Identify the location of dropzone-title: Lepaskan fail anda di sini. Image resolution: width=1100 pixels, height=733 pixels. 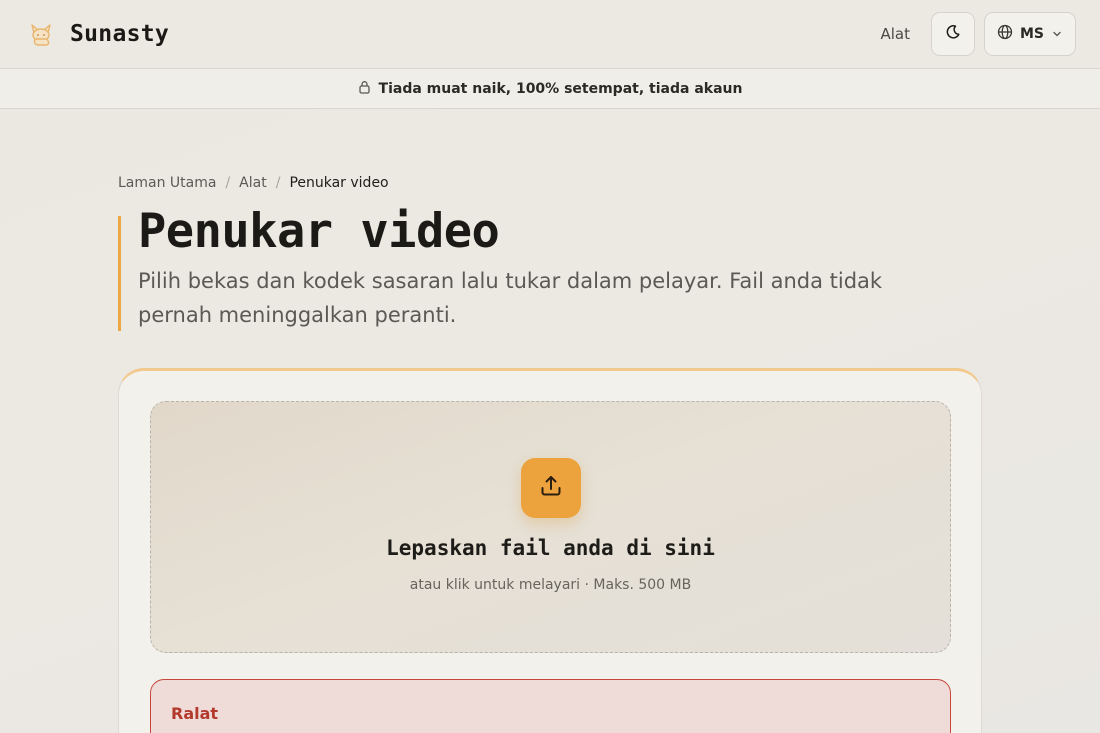
(550, 548).